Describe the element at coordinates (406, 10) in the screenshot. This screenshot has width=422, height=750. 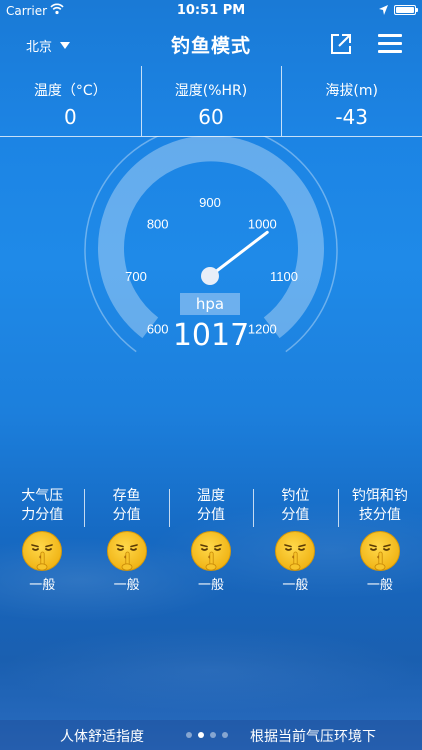
I see `battery-icon` at that location.